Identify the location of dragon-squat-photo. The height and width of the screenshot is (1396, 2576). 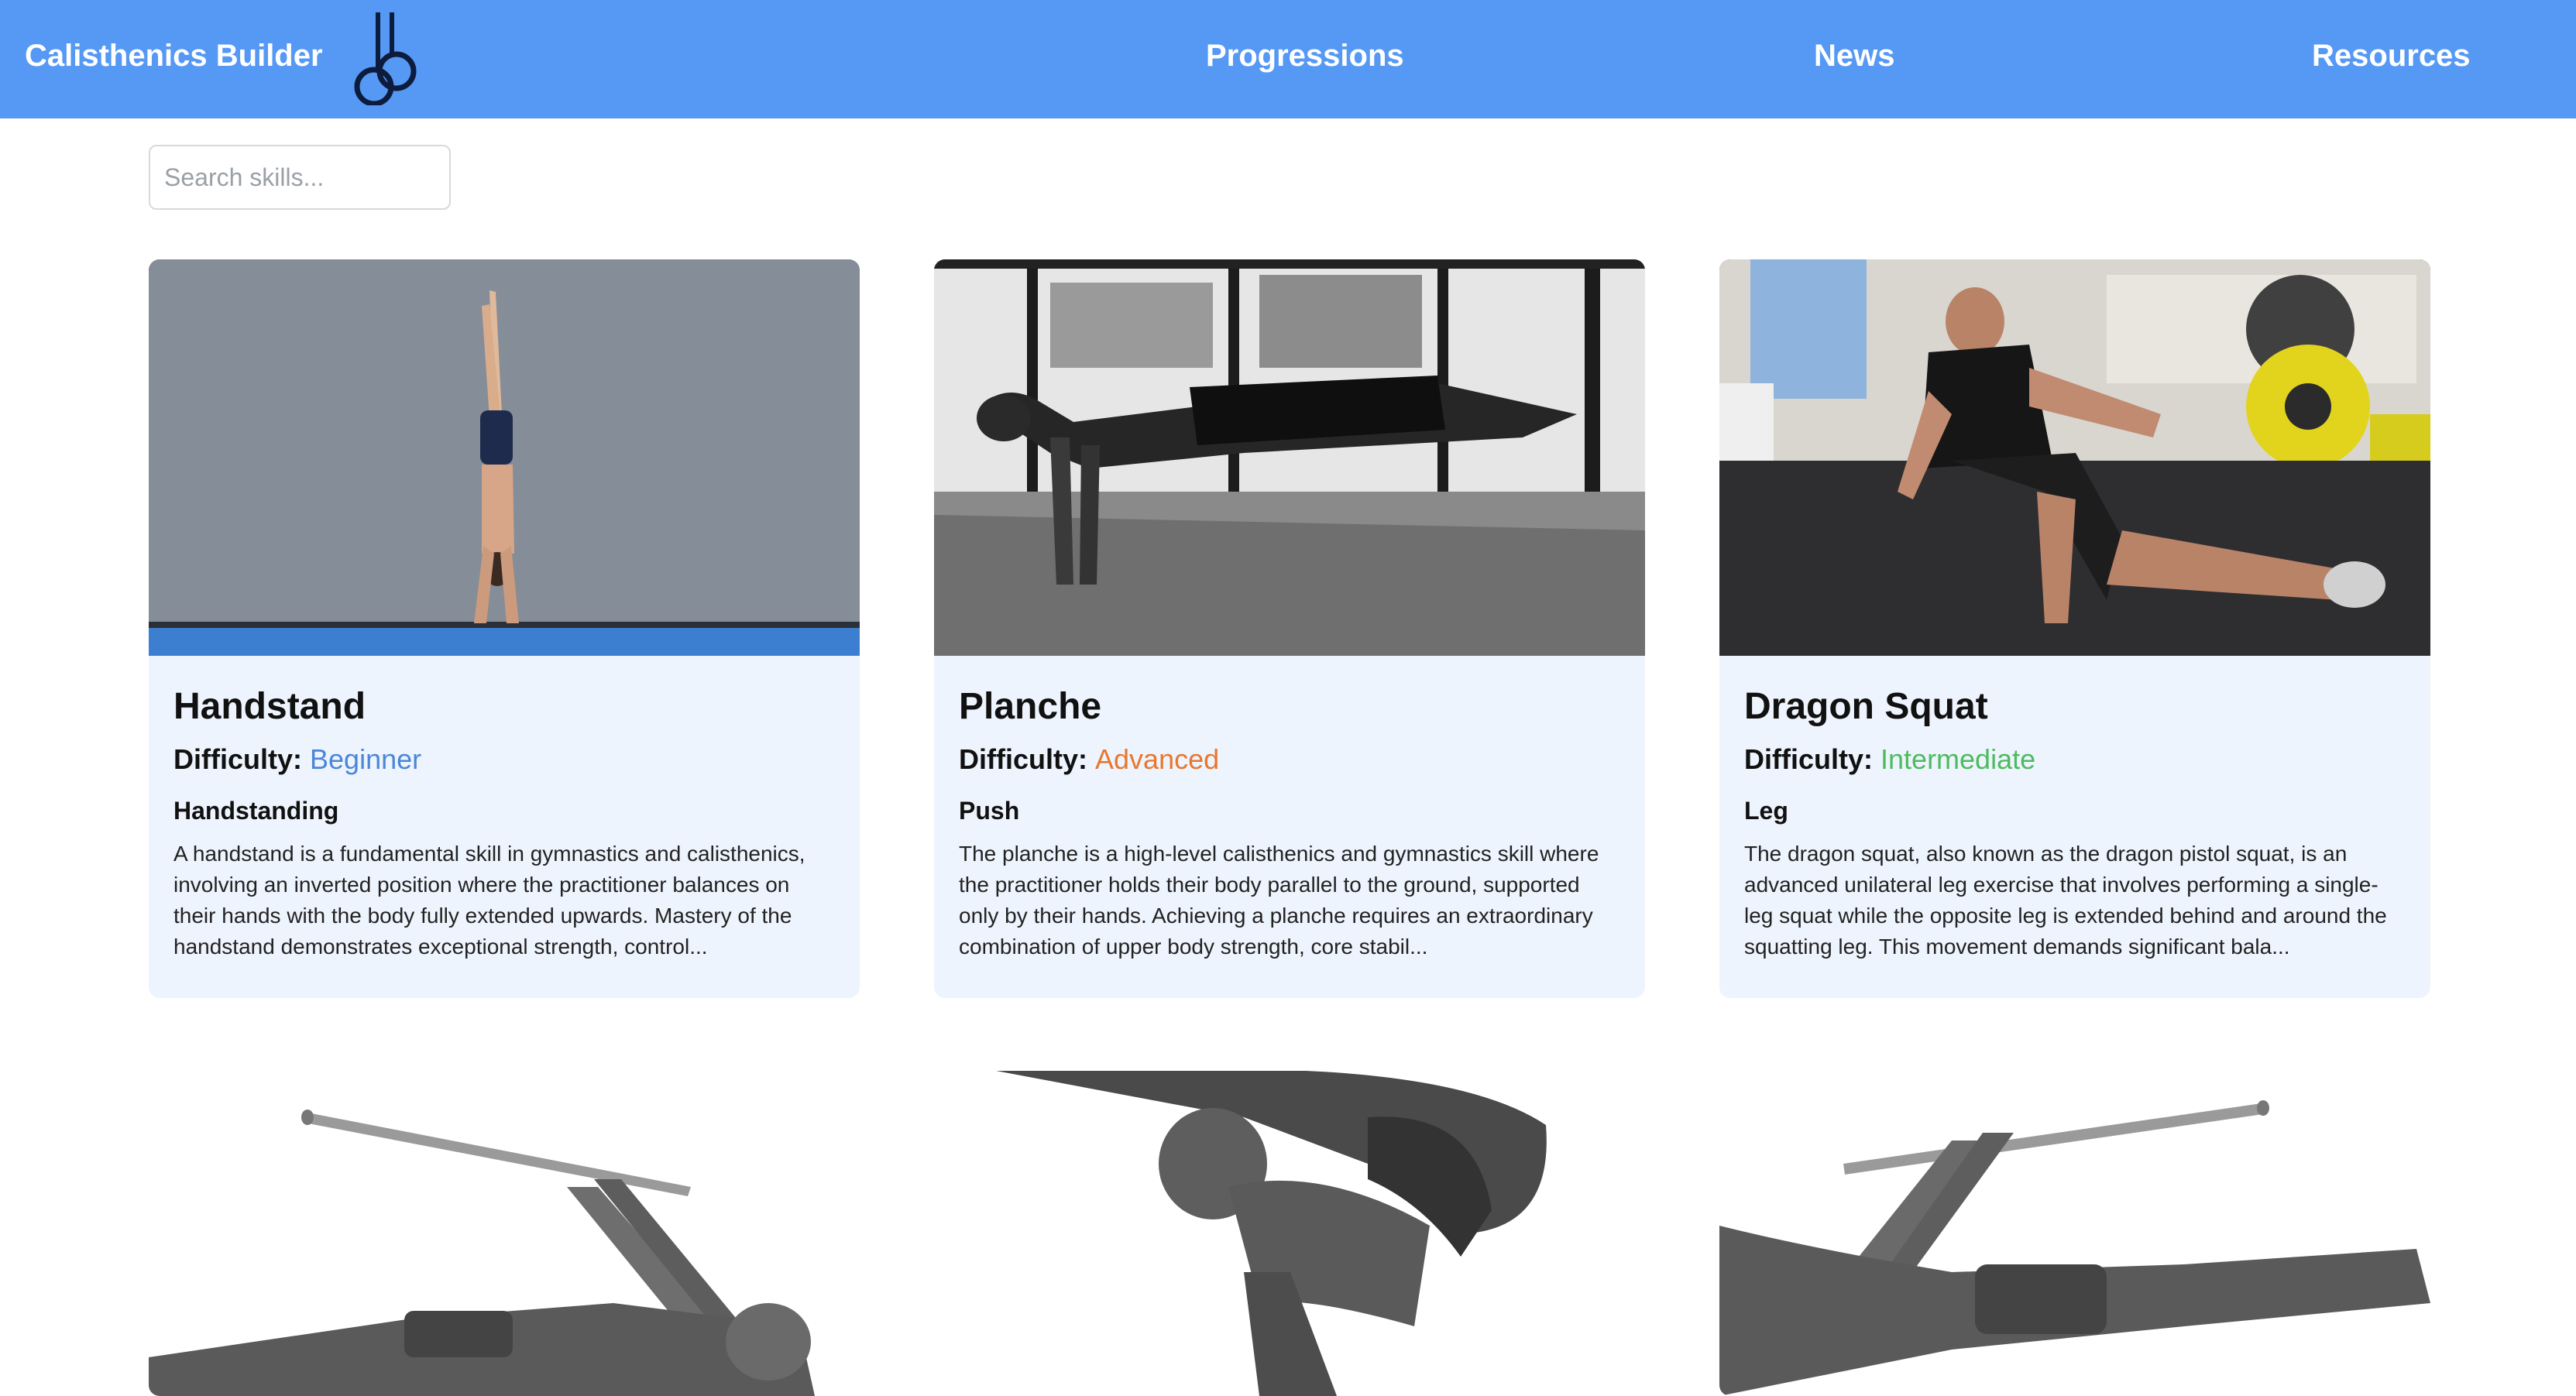
(2074, 458).